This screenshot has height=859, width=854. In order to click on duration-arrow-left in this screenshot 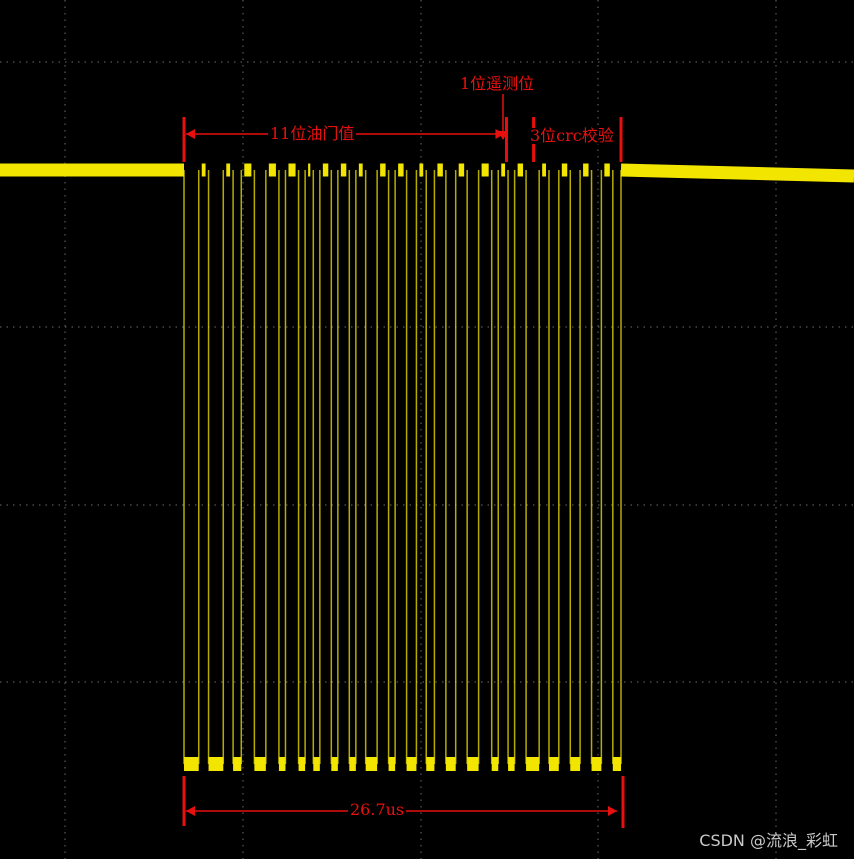, I will do `click(190, 811)`.